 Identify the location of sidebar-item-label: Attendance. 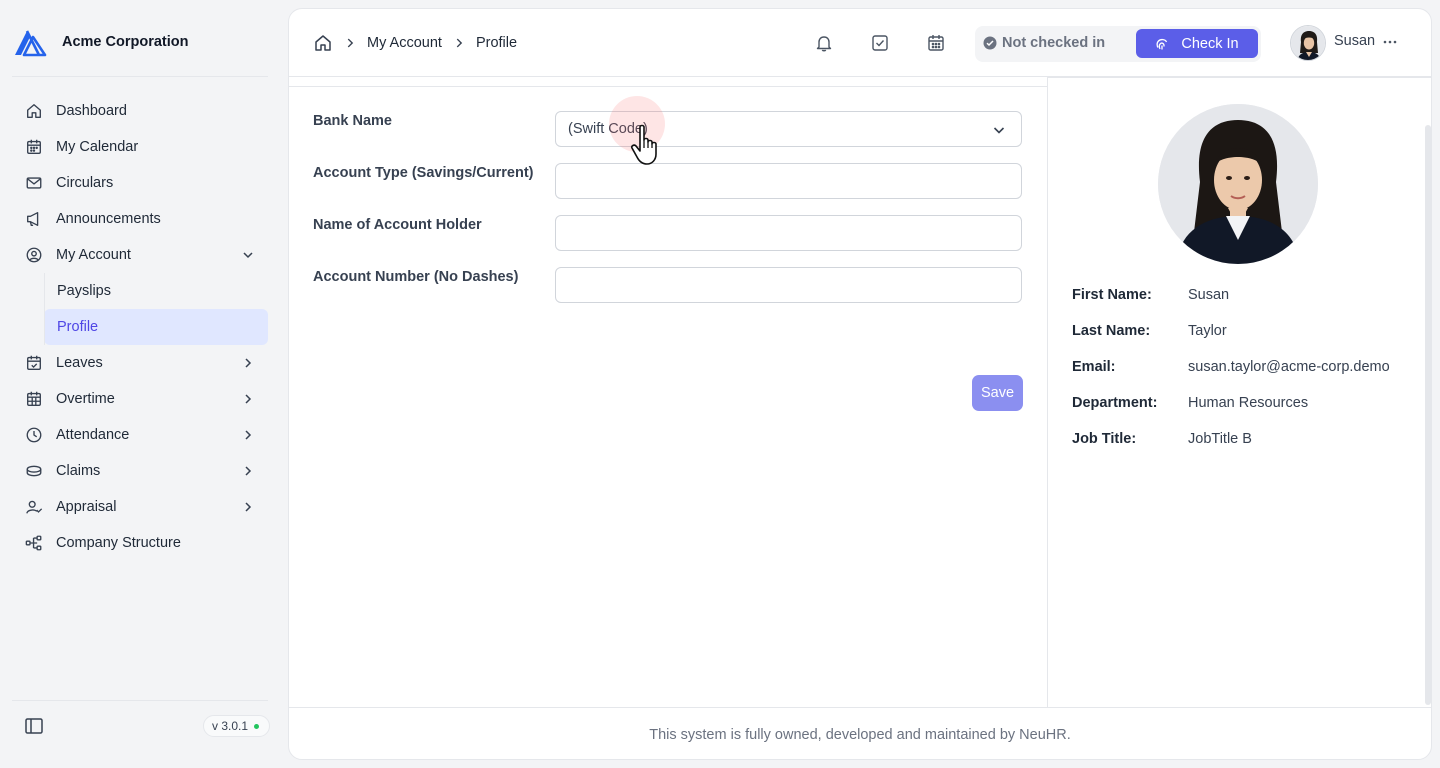
(93, 435).